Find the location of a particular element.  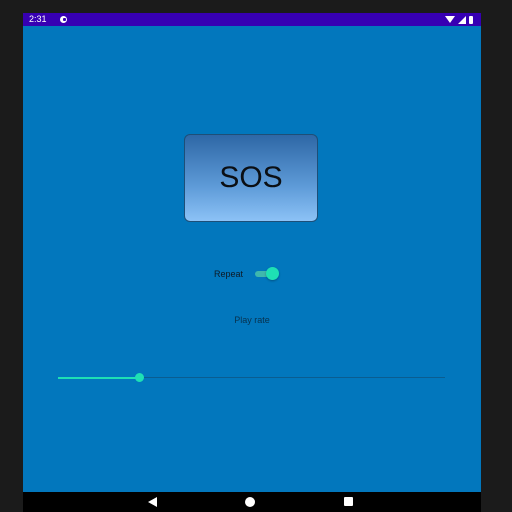

repeat-toggle is located at coordinates (266, 274).